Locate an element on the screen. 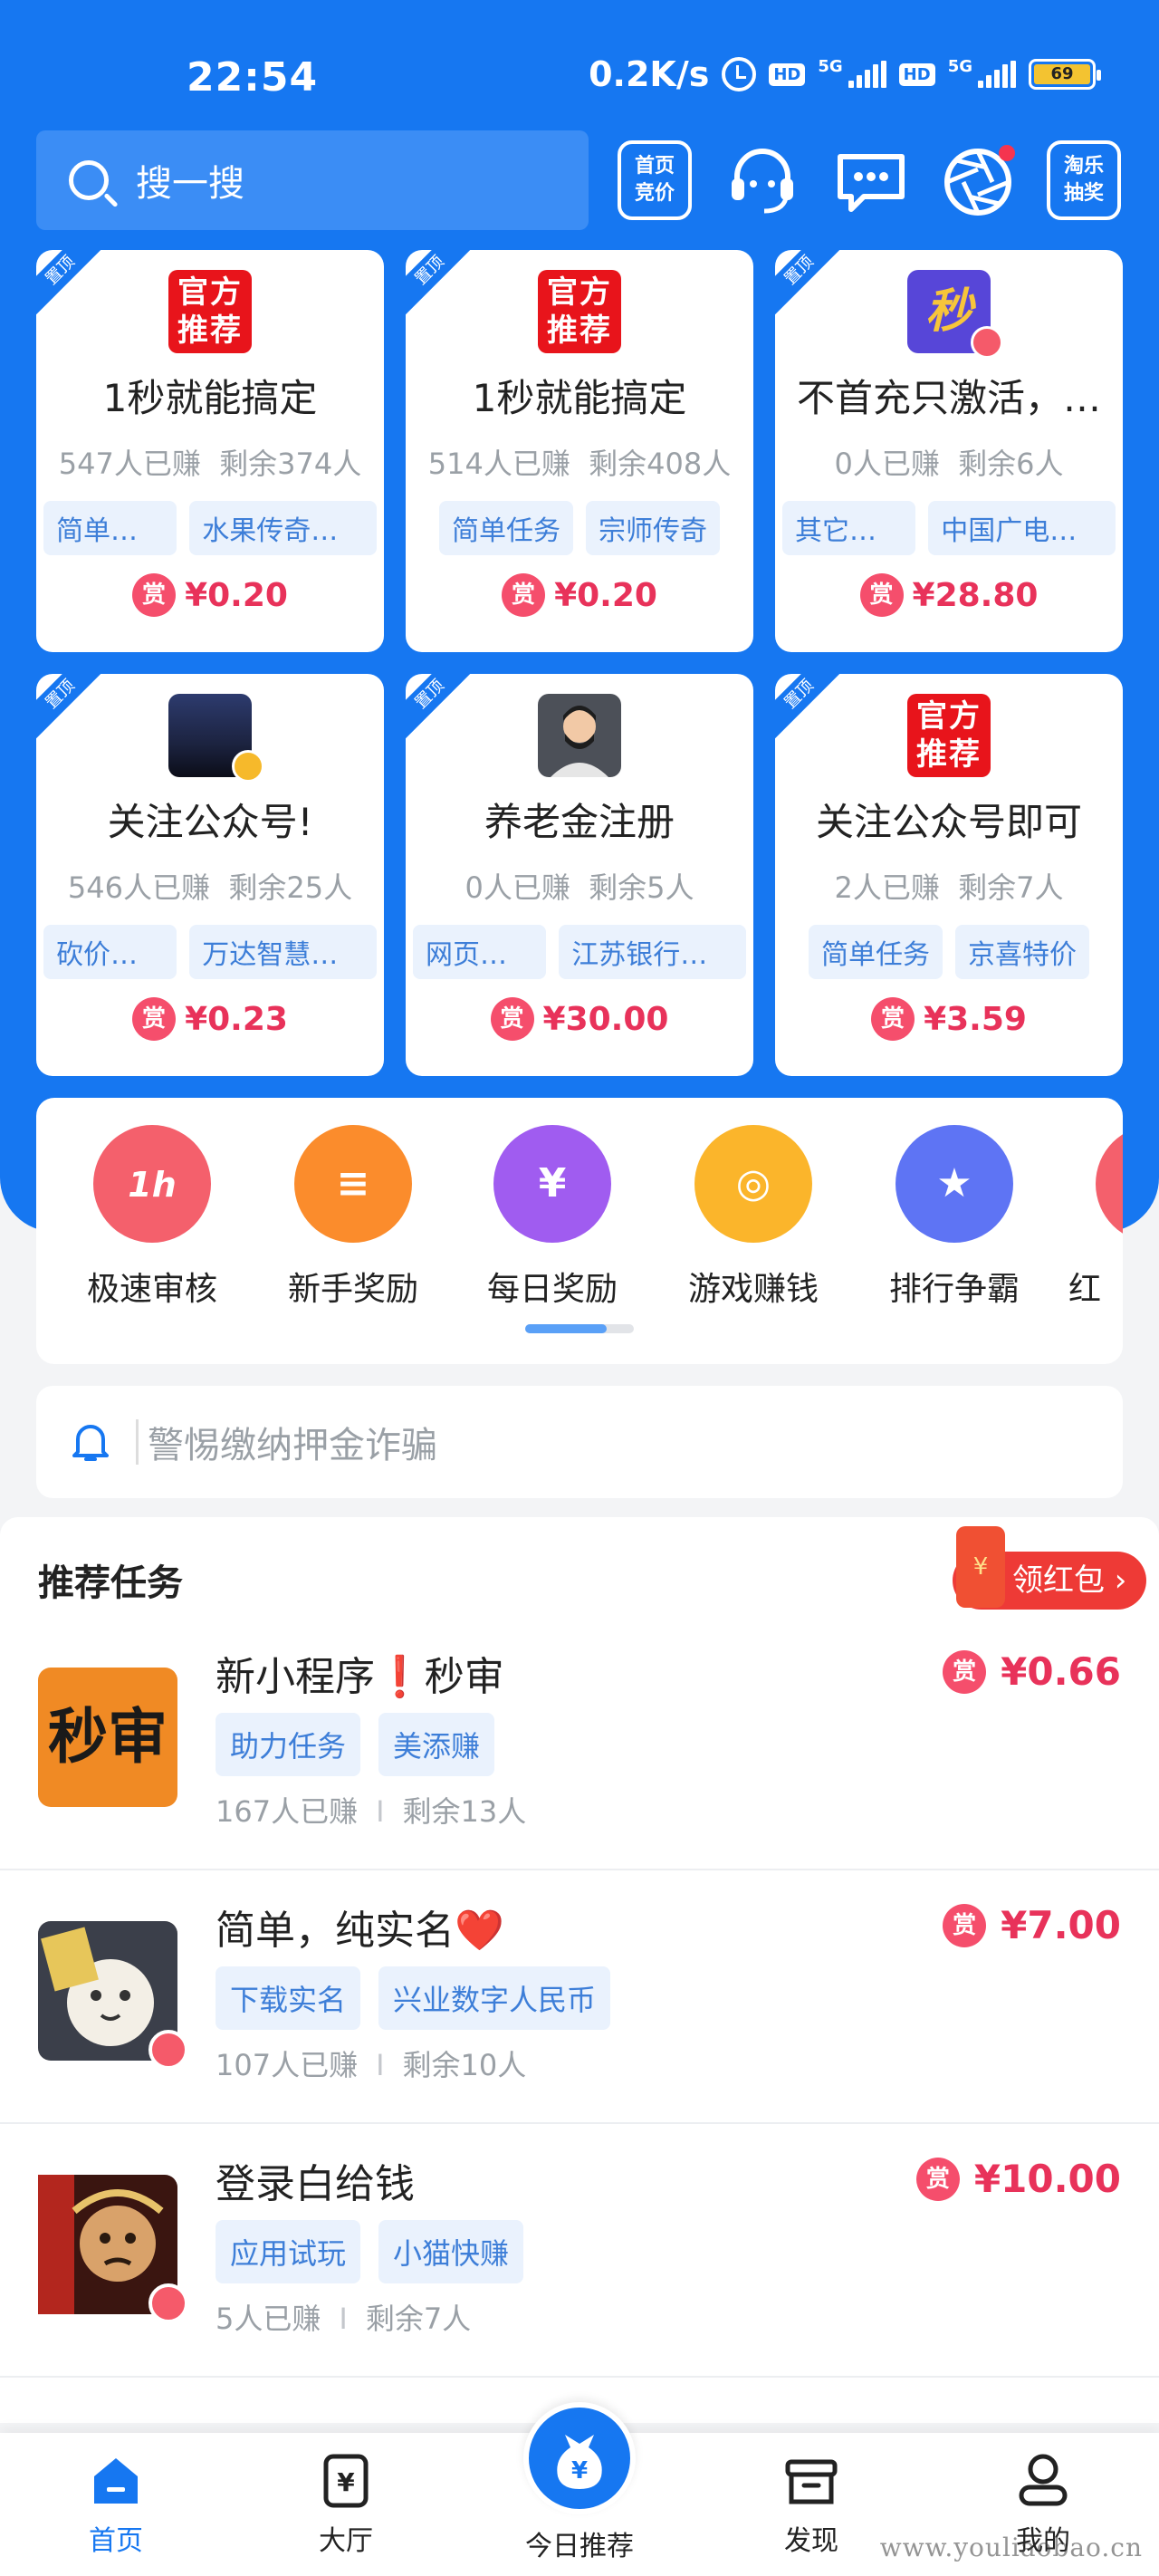 Image resolution: width=1159 pixels, height=2576 pixels. task-list-item: 秒审 新小程序❗秒审 助力任务 美添赚 167人已赚 I 剩余13人 赏 ¥0.66 is located at coordinates (579, 1743).